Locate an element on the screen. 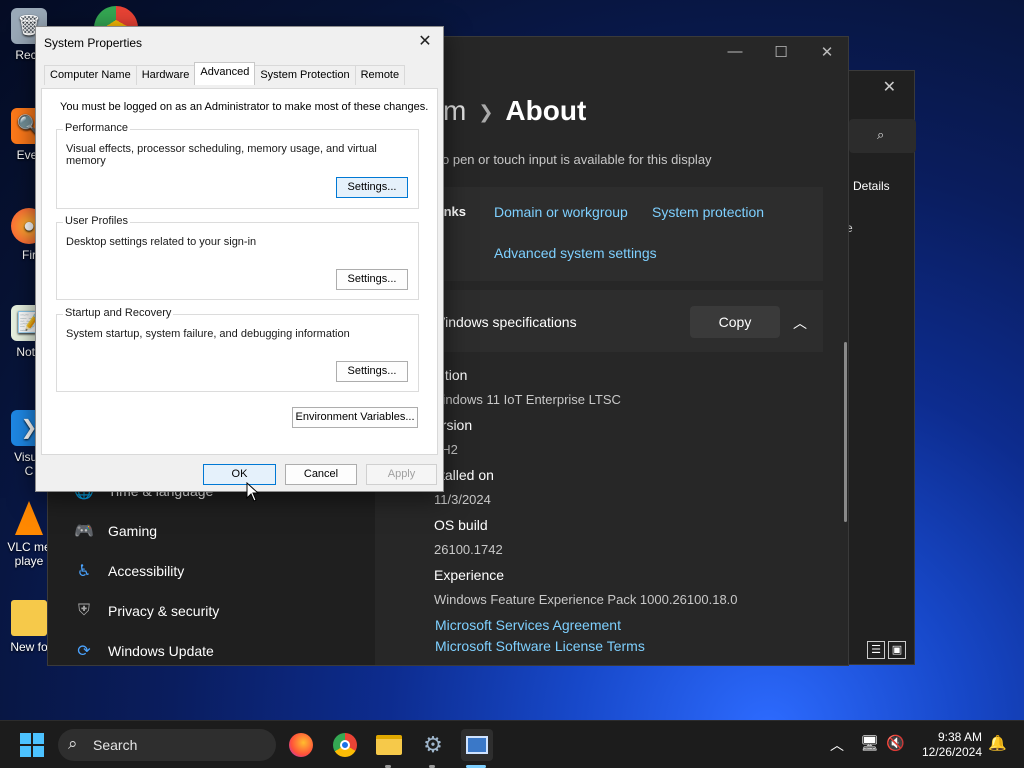  explorer-close-icon: ✕ is located at coordinates (889, 87).